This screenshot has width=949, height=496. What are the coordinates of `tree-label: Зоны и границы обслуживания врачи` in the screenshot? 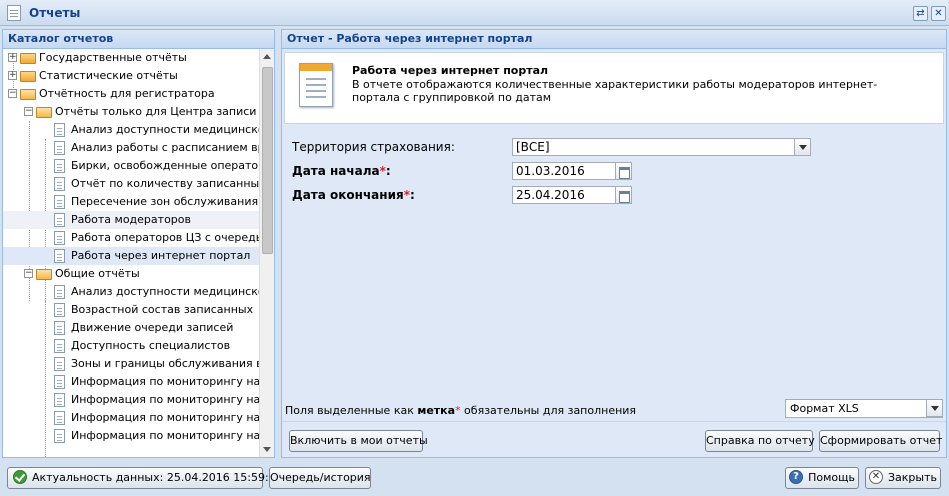 It's located at (165, 363).